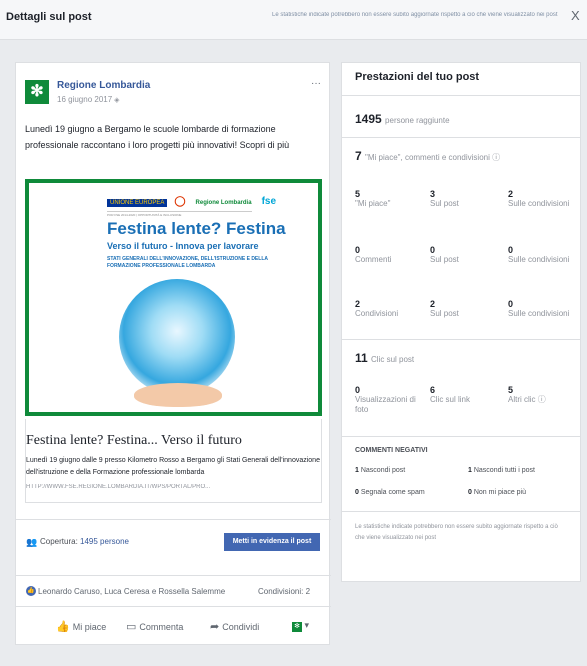 This screenshot has height=666, width=587. I want to click on comment-label: Commenta, so click(161, 627).